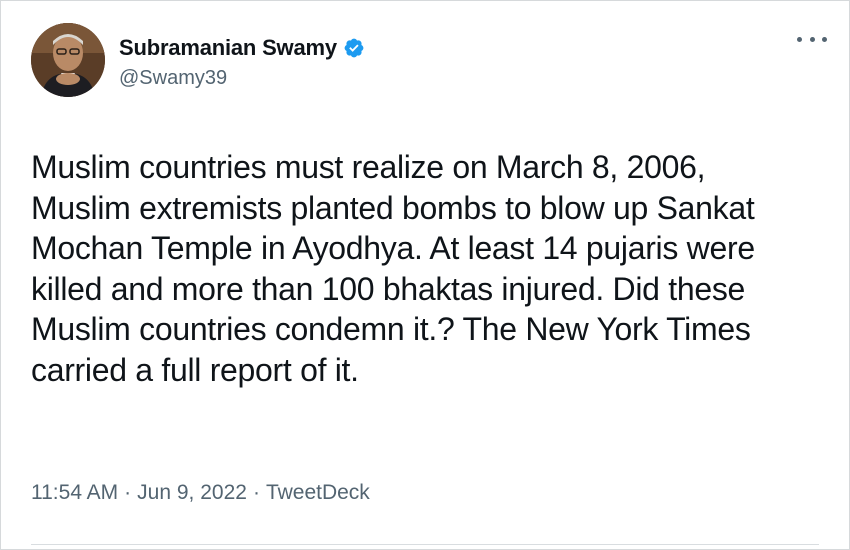 Image resolution: width=850 pixels, height=550 pixels. Describe the element at coordinates (74, 493) in the screenshot. I see `tweet-time: 11:54 AM` at that location.